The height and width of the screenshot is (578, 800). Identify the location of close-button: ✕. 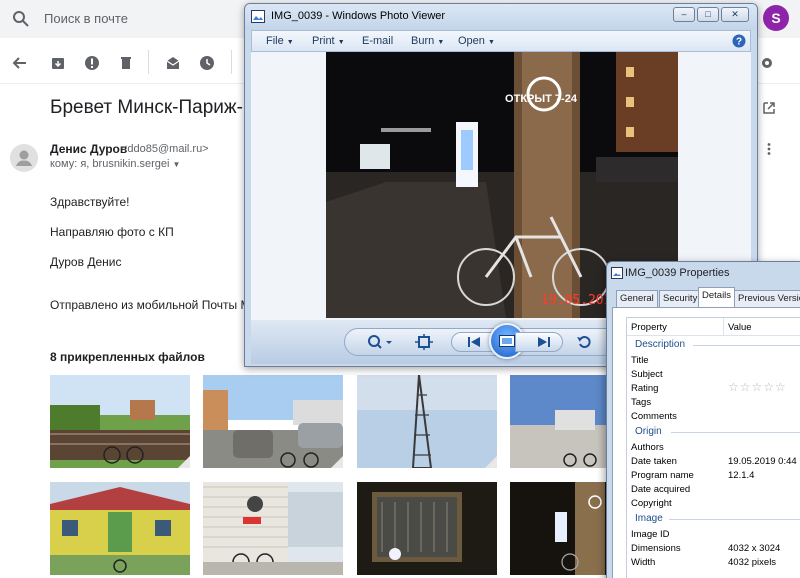
(735, 14).